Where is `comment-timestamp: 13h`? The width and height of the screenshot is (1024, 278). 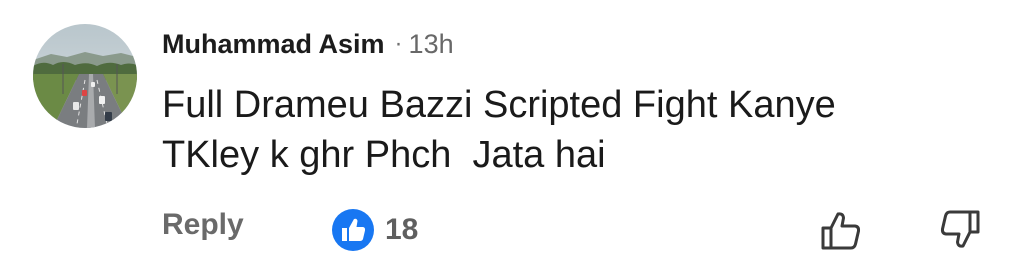
comment-timestamp: 13h is located at coordinates (431, 43).